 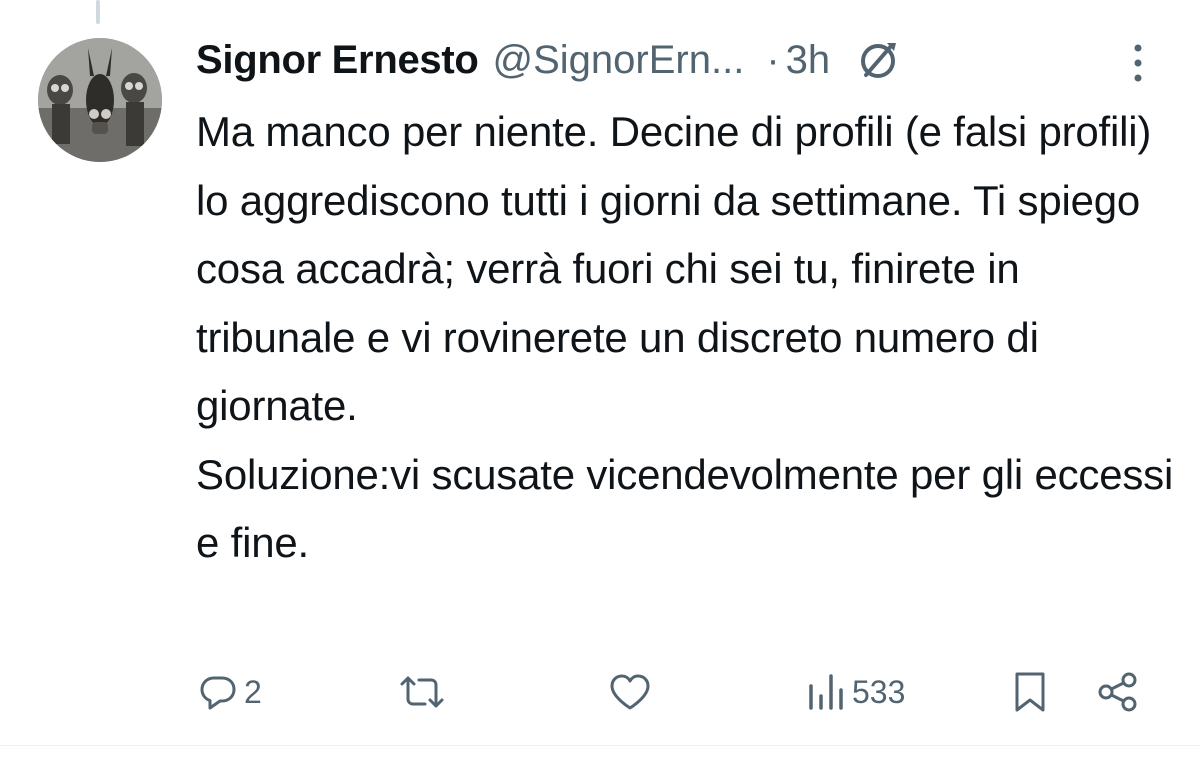 I want to click on share-button, so click(x=1118, y=692).